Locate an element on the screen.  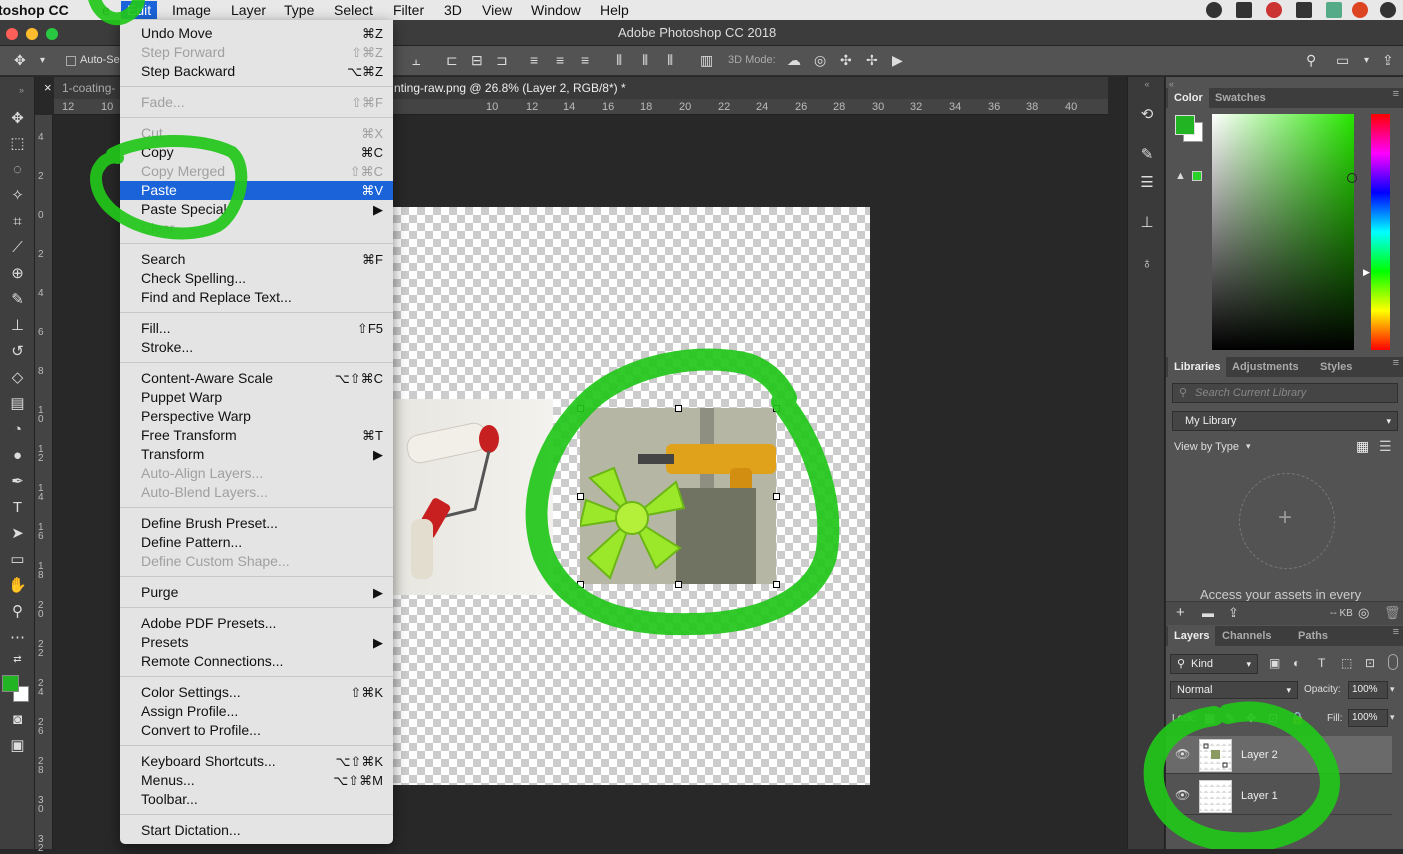
align-center-icon: ⊟ is located at coordinates (477, 60).